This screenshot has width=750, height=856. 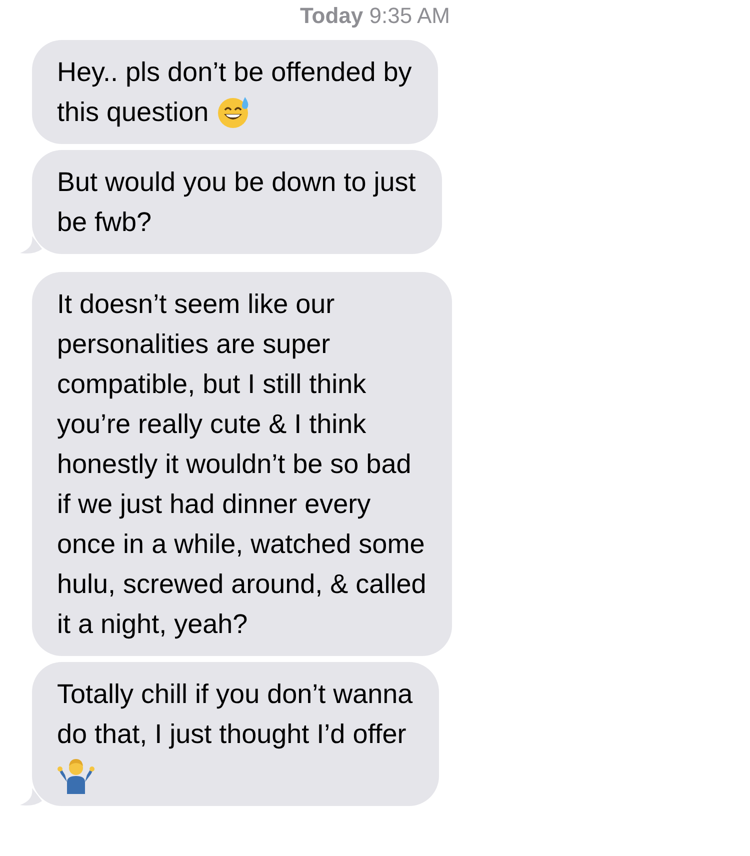 What do you see at coordinates (76, 776) in the screenshot?
I see `shrugging-figure-icon` at bounding box center [76, 776].